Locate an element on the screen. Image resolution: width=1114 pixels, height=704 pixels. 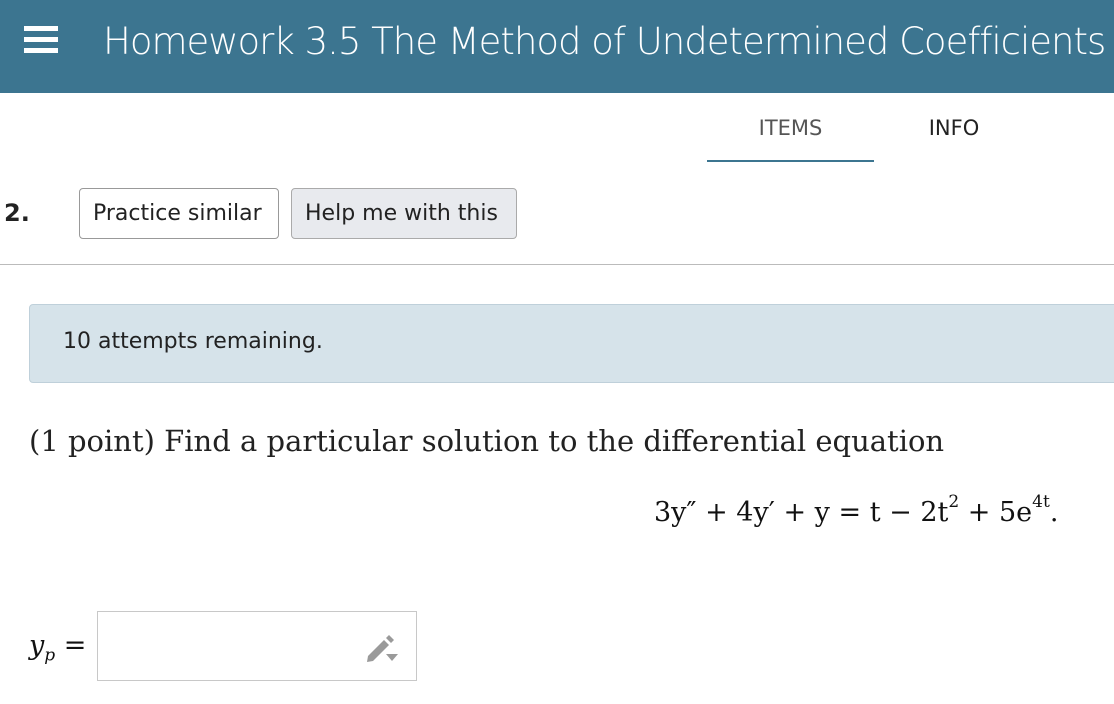
tab-items: ITEMS is located at coordinates (790, 139).